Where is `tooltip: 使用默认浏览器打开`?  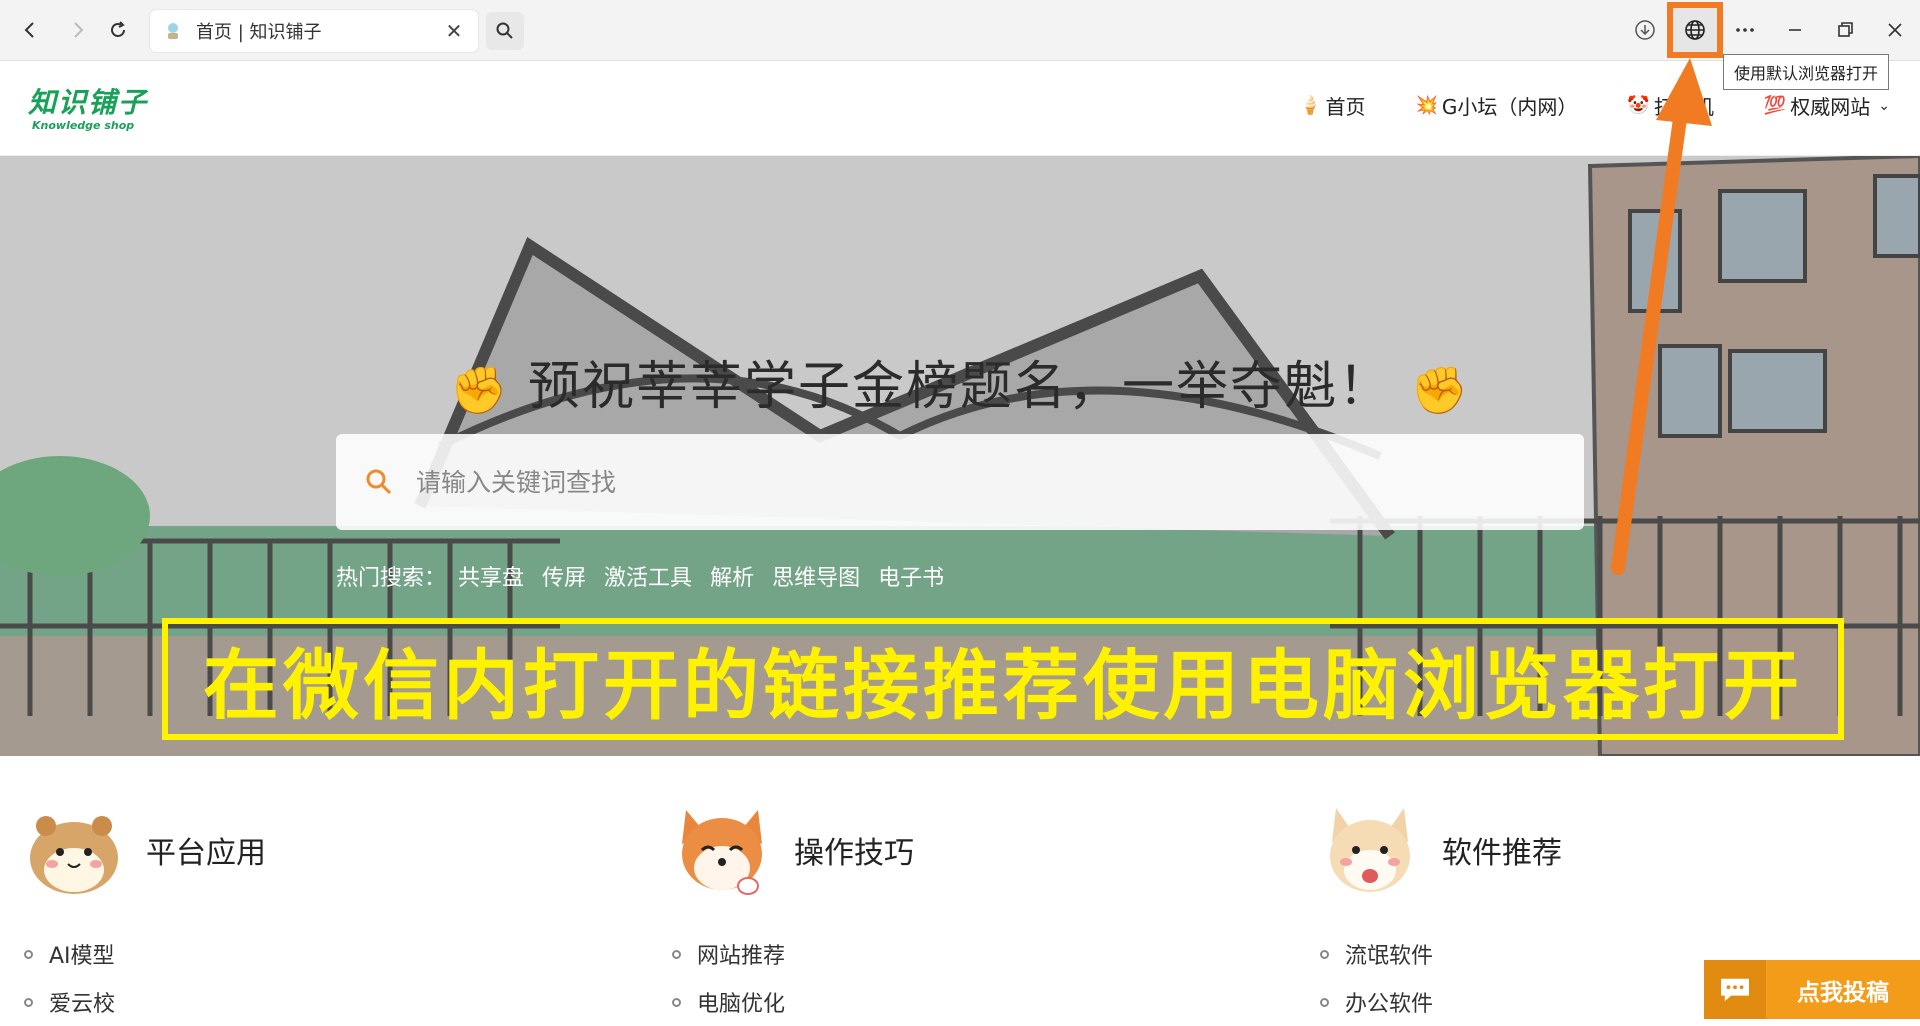 tooltip: 使用默认浏览器打开 is located at coordinates (1805, 72).